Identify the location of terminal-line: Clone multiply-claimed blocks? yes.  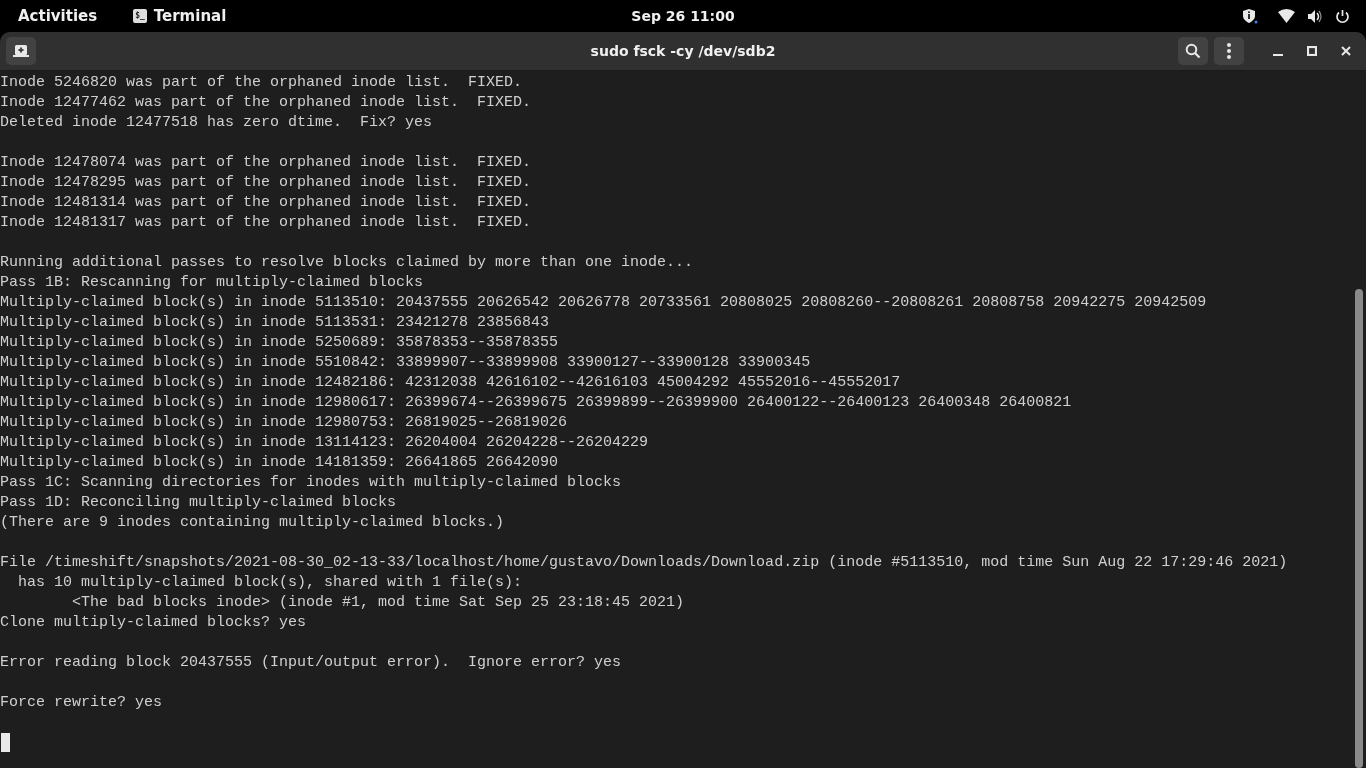
(154, 623).